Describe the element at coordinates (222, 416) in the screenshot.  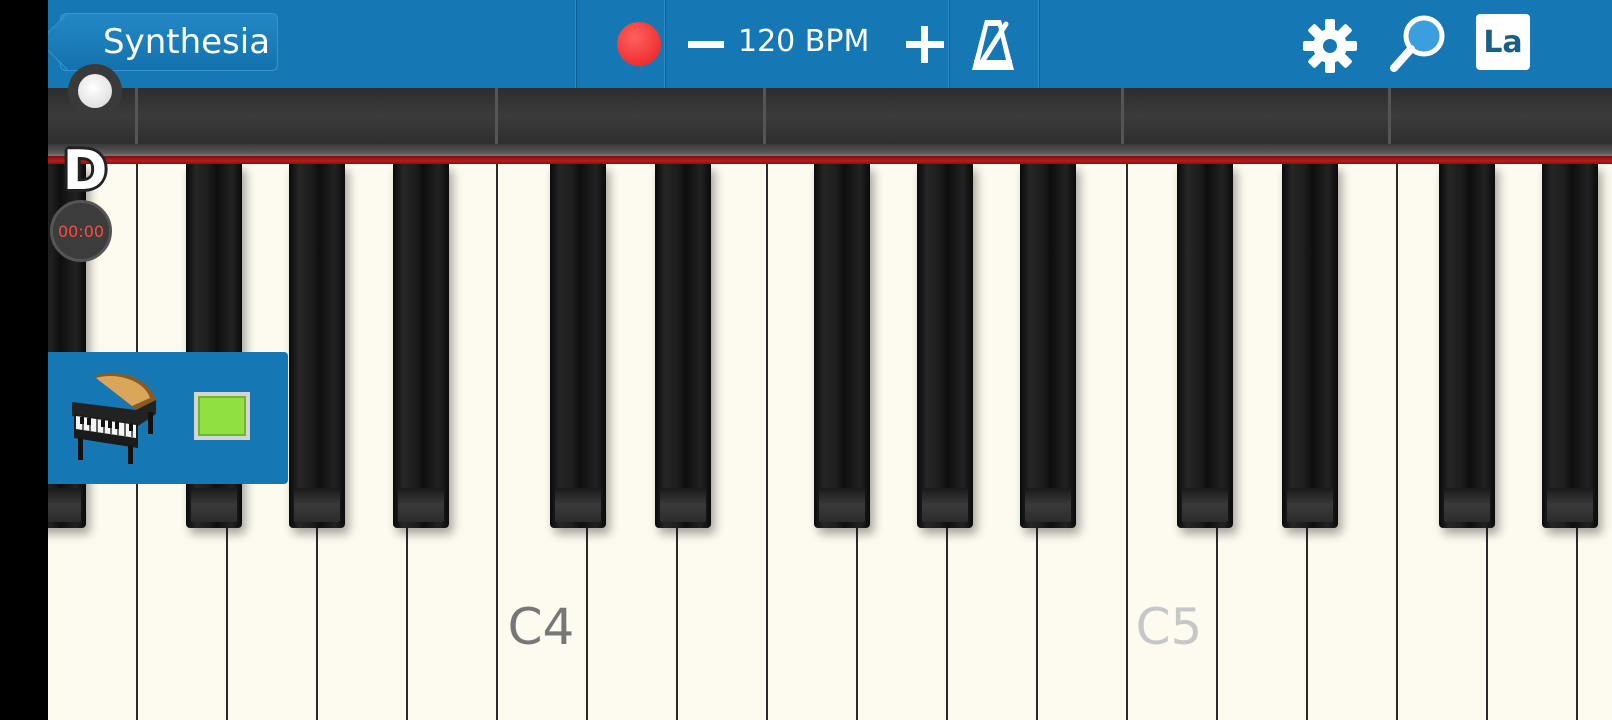
I see `track-color-swatch` at that location.